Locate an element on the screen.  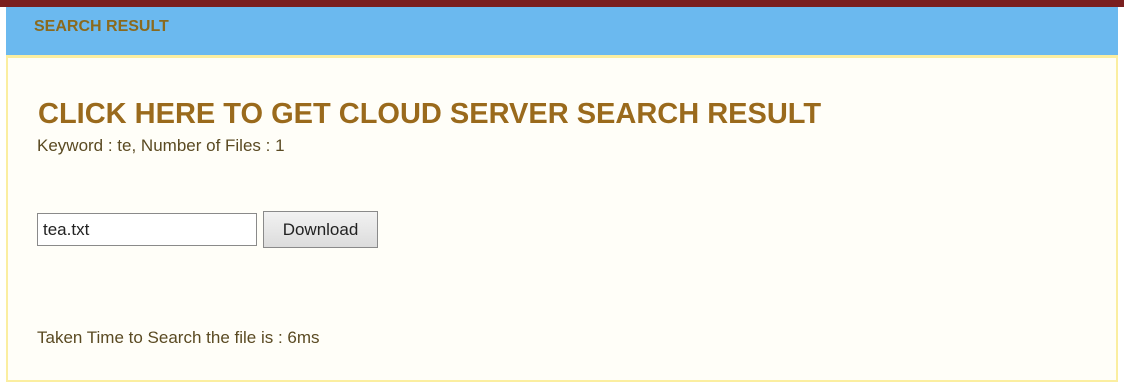
search-summary: Keyword : te, Number of Files : 1 is located at coordinates (161, 145).